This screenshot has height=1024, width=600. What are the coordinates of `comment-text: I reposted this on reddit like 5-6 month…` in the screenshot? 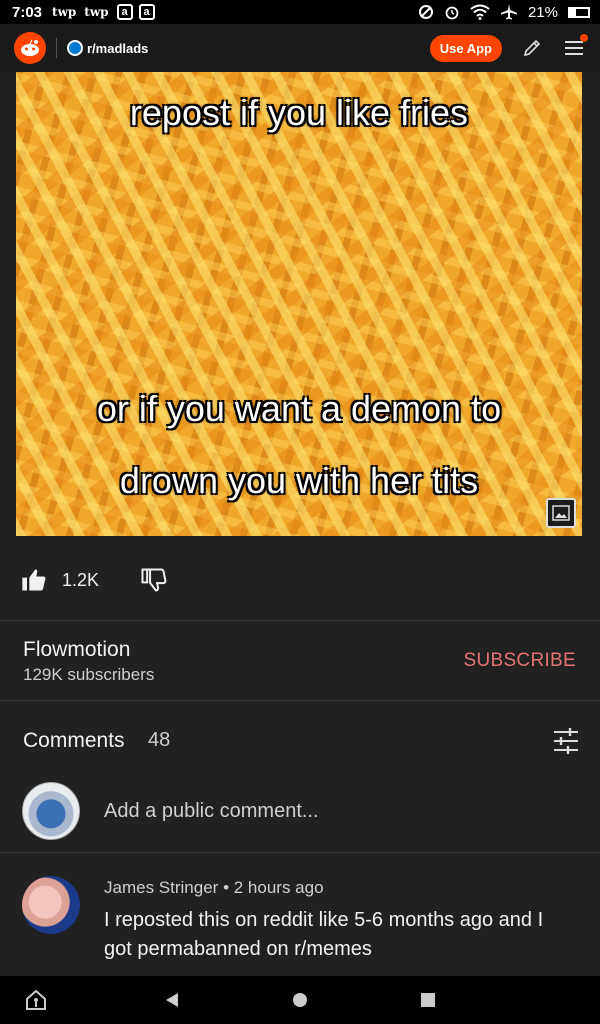 It's located at (324, 934).